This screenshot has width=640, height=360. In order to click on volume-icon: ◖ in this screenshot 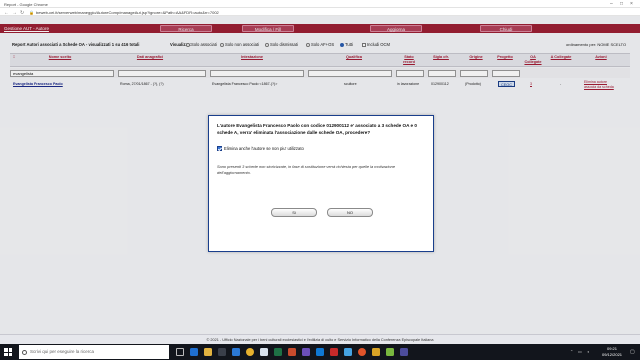, I will do `click(588, 351)`.